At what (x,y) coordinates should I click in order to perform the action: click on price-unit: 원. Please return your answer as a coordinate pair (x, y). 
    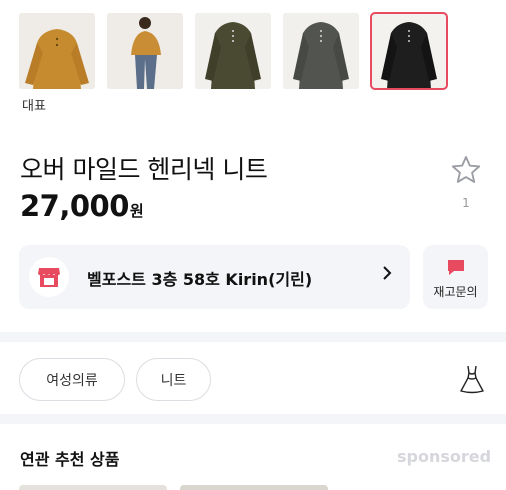
    Looking at the image, I should click on (136, 211).